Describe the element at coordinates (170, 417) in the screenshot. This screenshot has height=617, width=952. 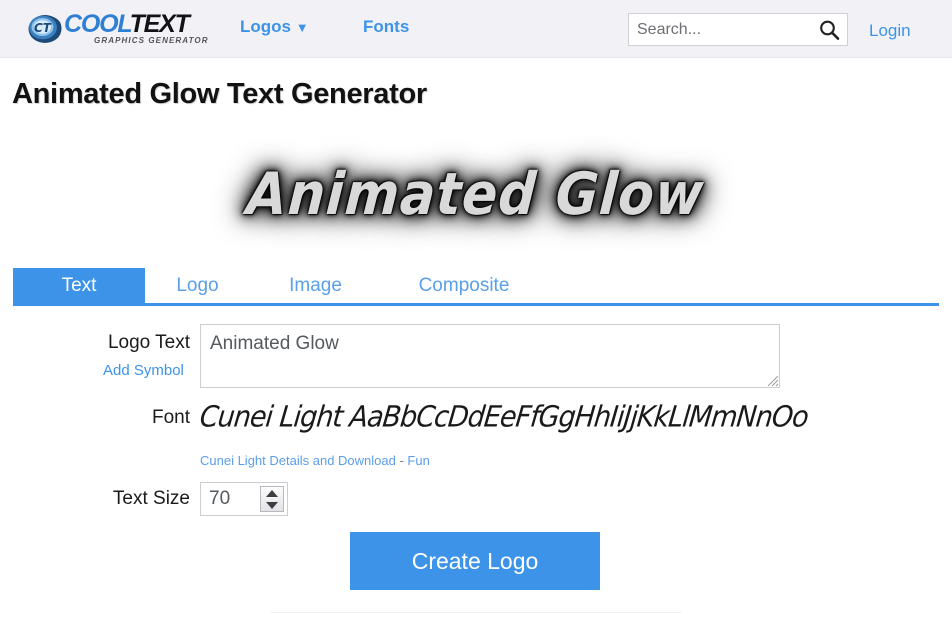
I see `font-label: Font` at that location.